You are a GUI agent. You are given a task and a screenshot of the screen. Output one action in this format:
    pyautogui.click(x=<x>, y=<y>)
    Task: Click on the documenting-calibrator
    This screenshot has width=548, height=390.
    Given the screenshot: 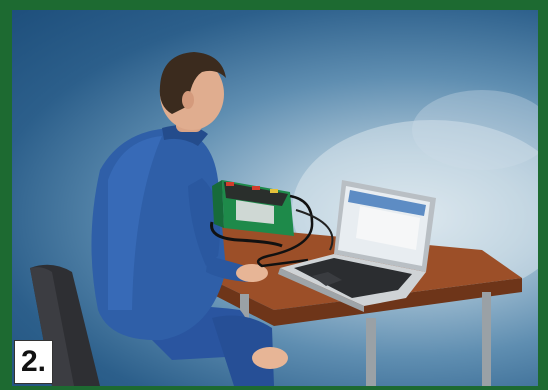 What is the action you would take?
    pyautogui.click(x=253, y=208)
    